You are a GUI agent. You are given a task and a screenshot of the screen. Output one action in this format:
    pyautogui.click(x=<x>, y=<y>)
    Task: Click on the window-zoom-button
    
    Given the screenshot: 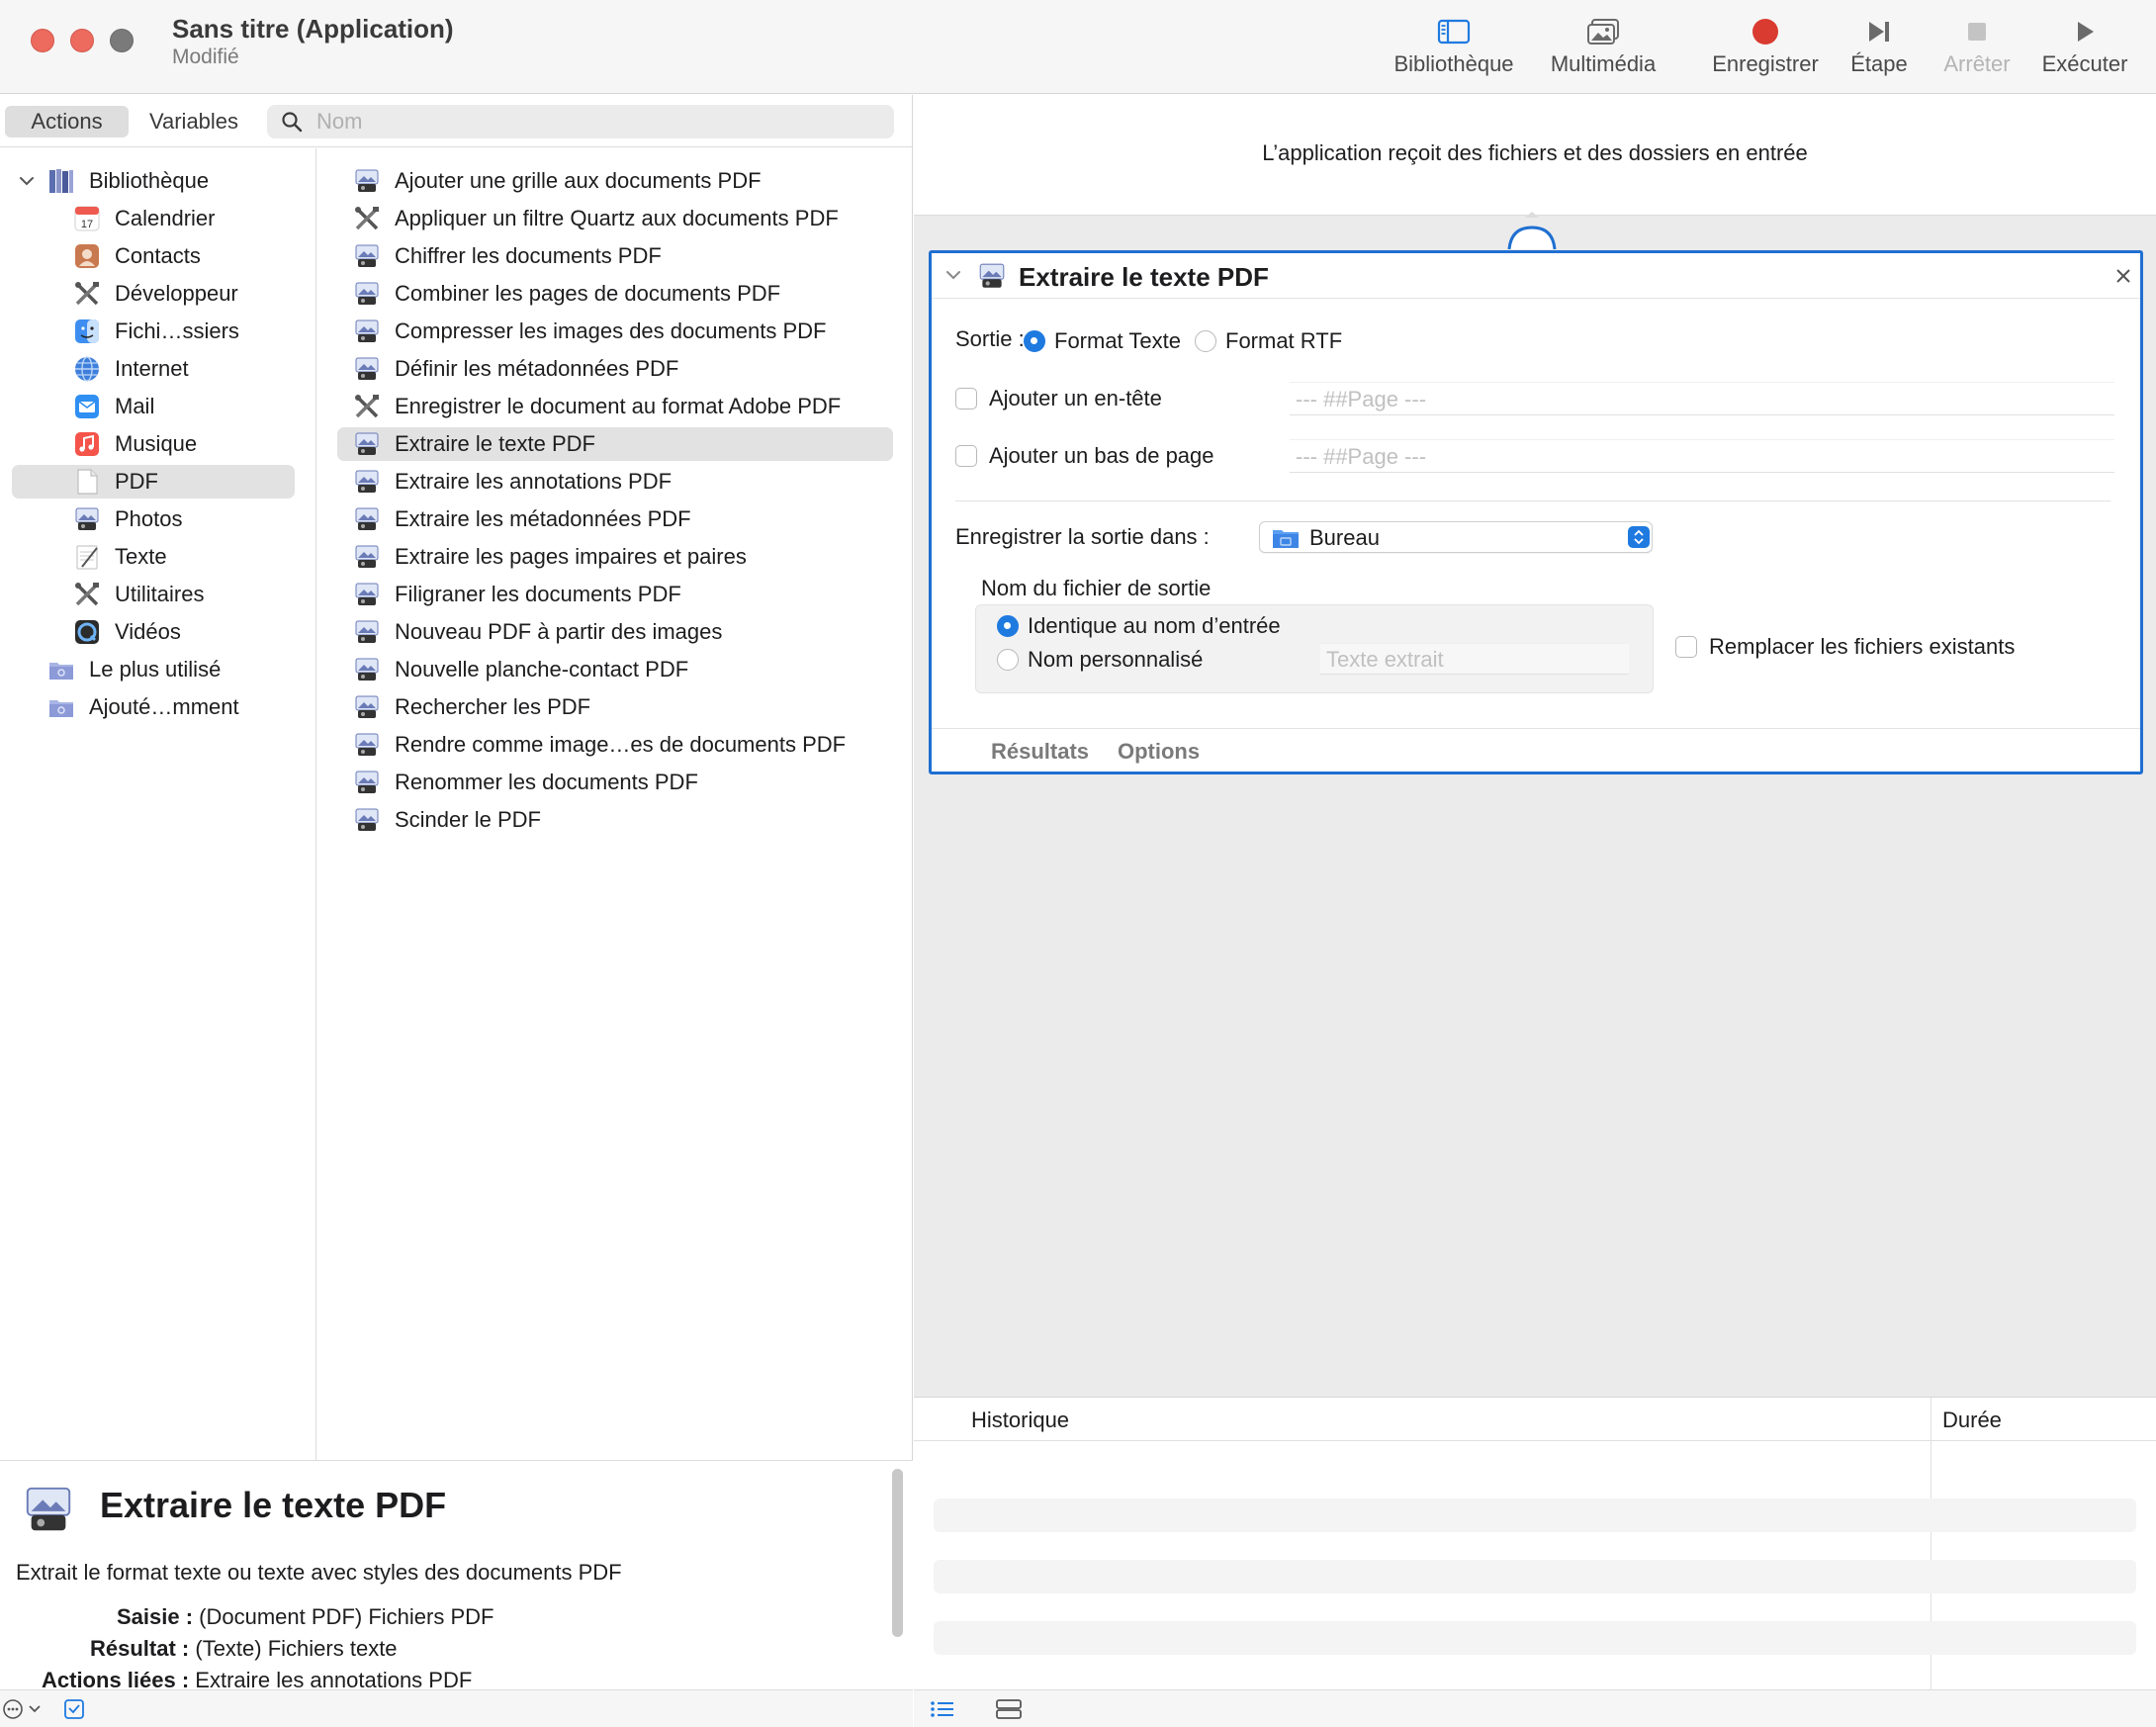 What is the action you would take?
    pyautogui.click(x=122, y=41)
    